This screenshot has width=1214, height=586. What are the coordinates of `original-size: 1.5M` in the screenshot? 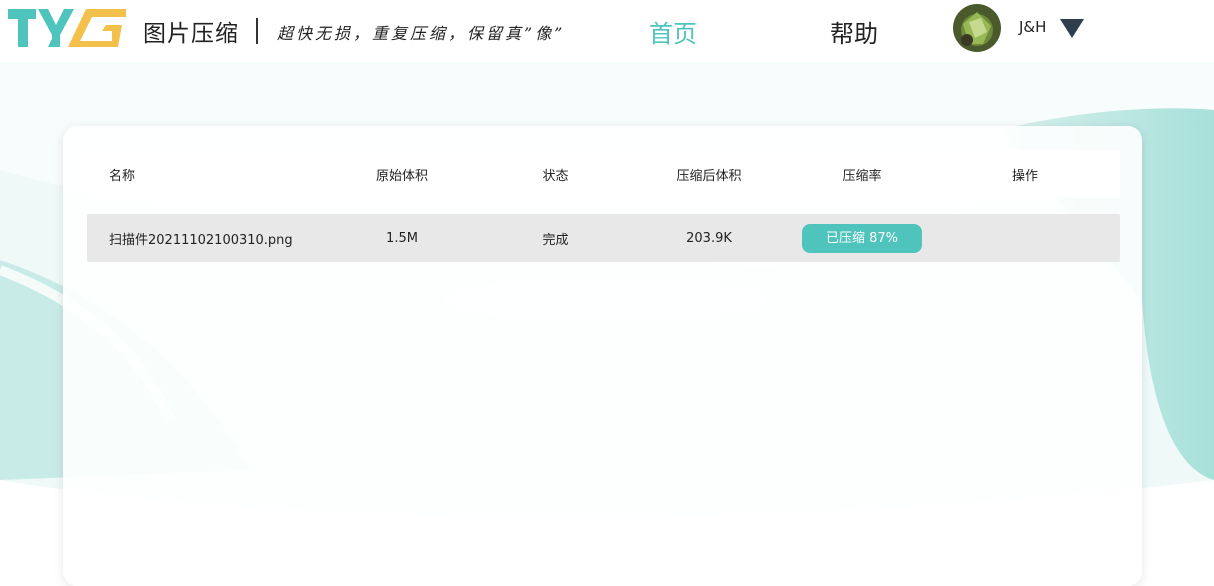 It's located at (402, 238).